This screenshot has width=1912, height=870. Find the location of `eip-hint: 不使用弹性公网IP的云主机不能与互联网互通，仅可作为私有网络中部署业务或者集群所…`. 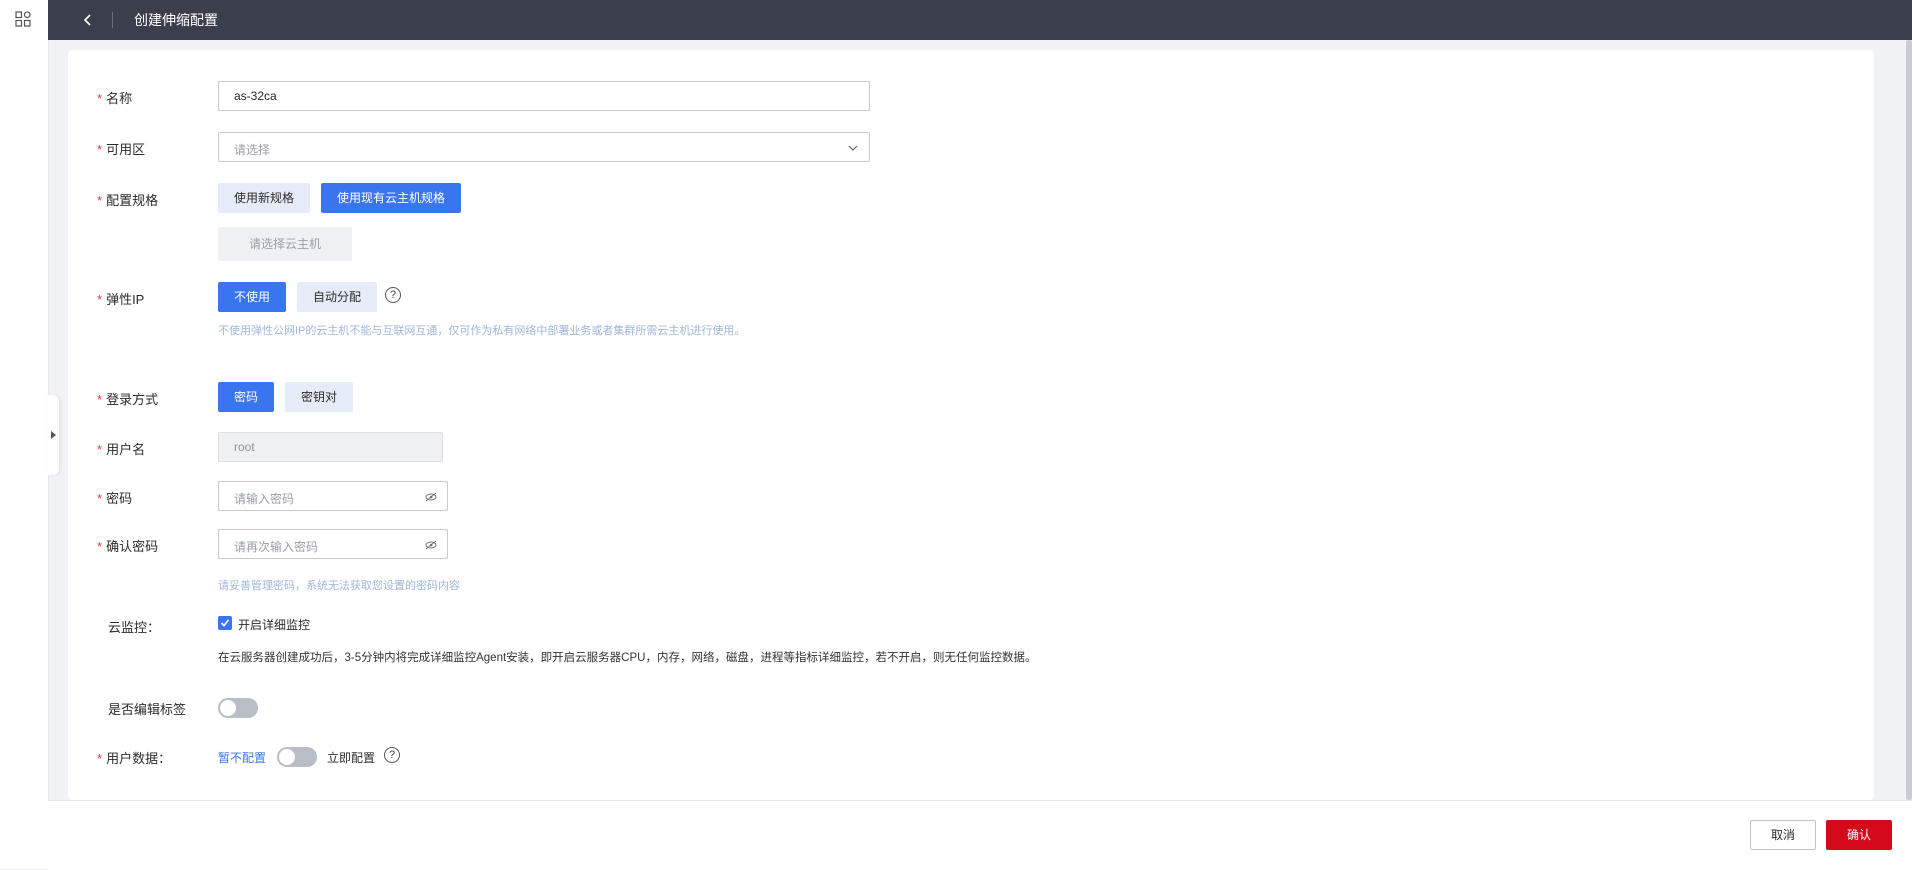

eip-hint: 不使用弹性公网IP的云主机不能与互联网互通，仅可作为私有网络中部署业务或者集群所… is located at coordinates (482, 331).